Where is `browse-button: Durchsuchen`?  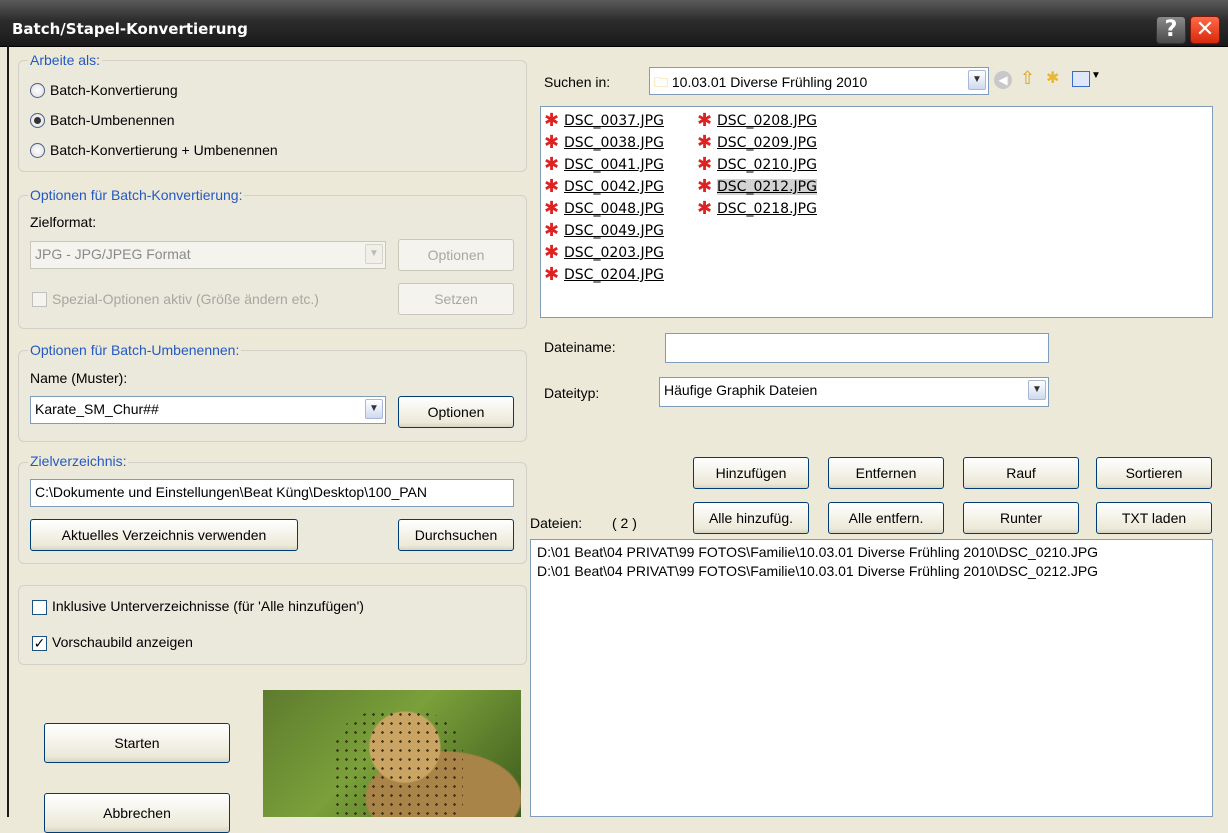
browse-button: Durchsuchen is located at coordinates (456, 535).